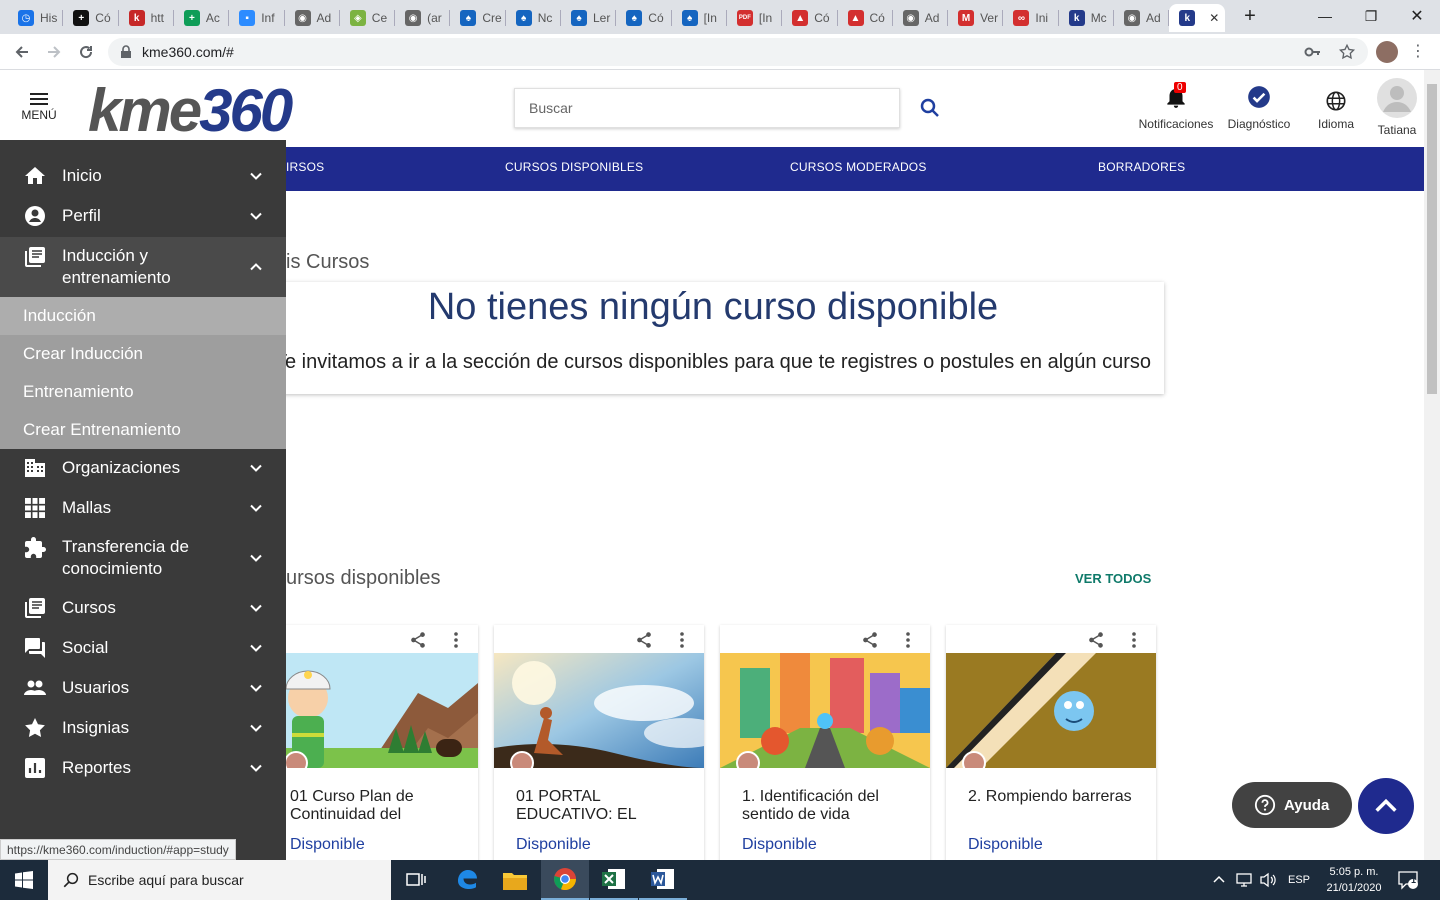 The width and height of the screenshot is (1440, 900). What do you see at coordinates (143, 468) in the screenshot?
I see `sidebar-item-organizaciones: Organizaciones` at bounding box center [143, 468].